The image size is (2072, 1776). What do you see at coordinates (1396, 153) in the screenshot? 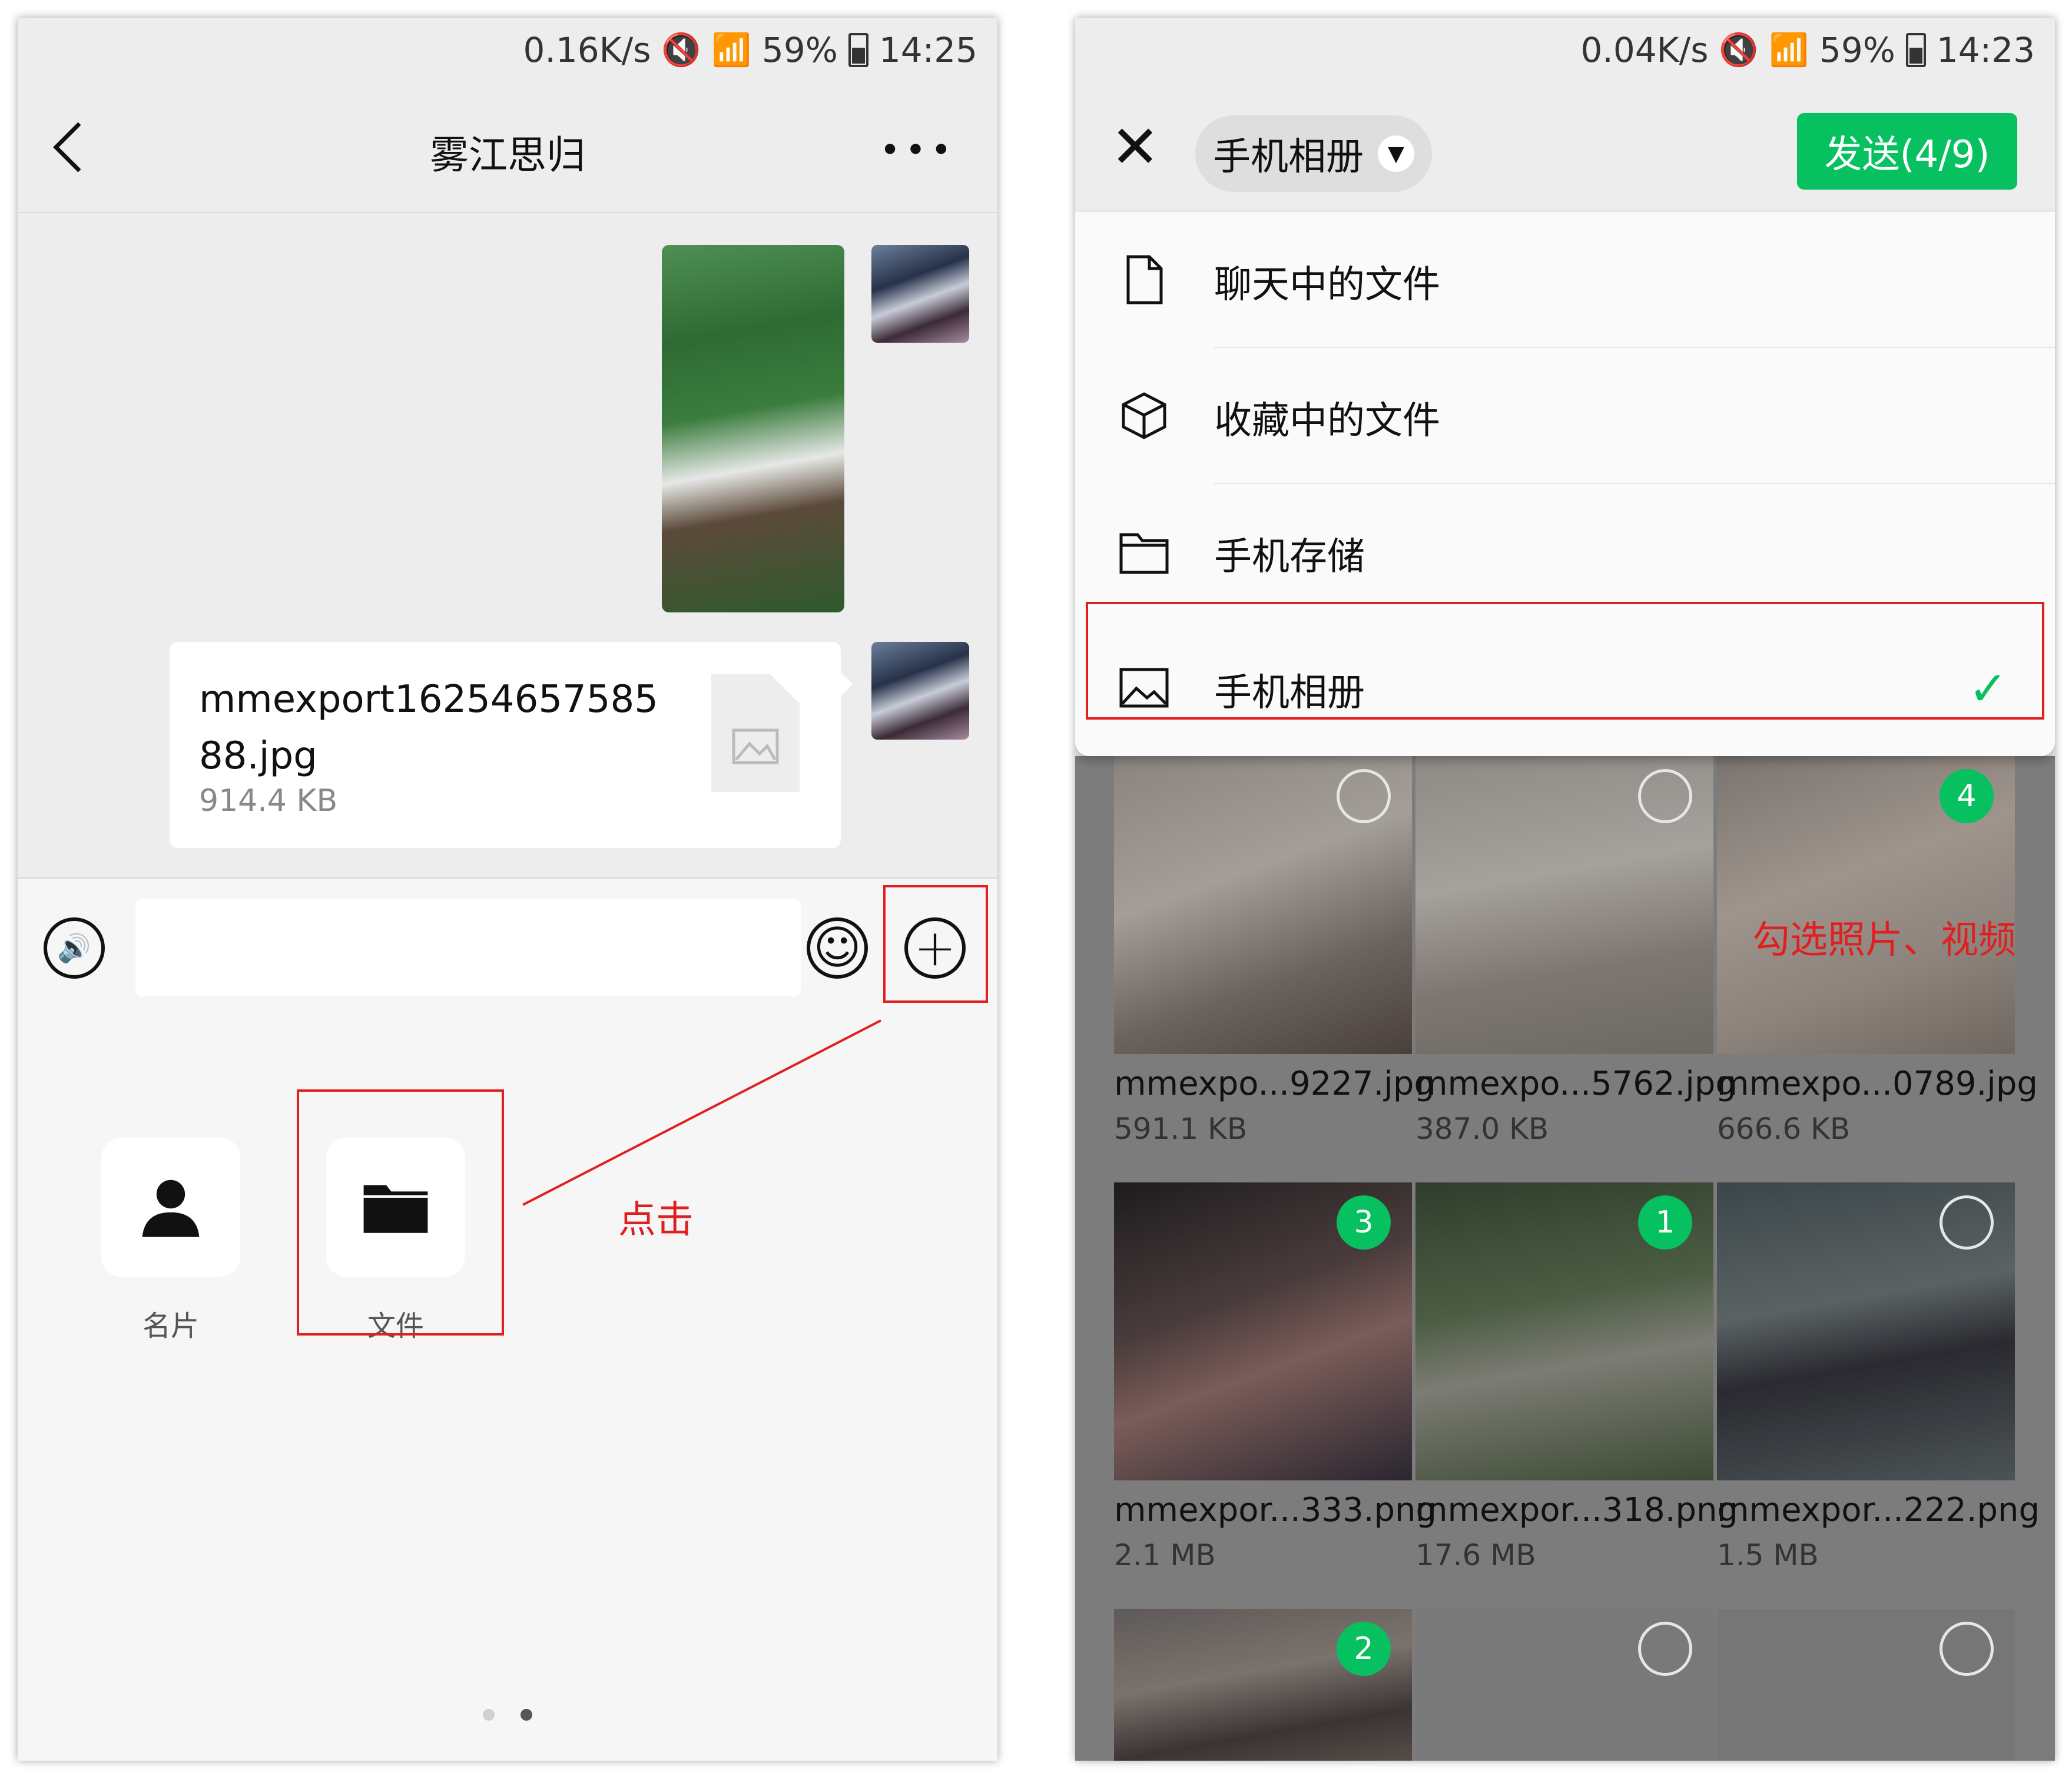
I see `chevron-down-icon: ▼` at bounding box center [1396, 153].